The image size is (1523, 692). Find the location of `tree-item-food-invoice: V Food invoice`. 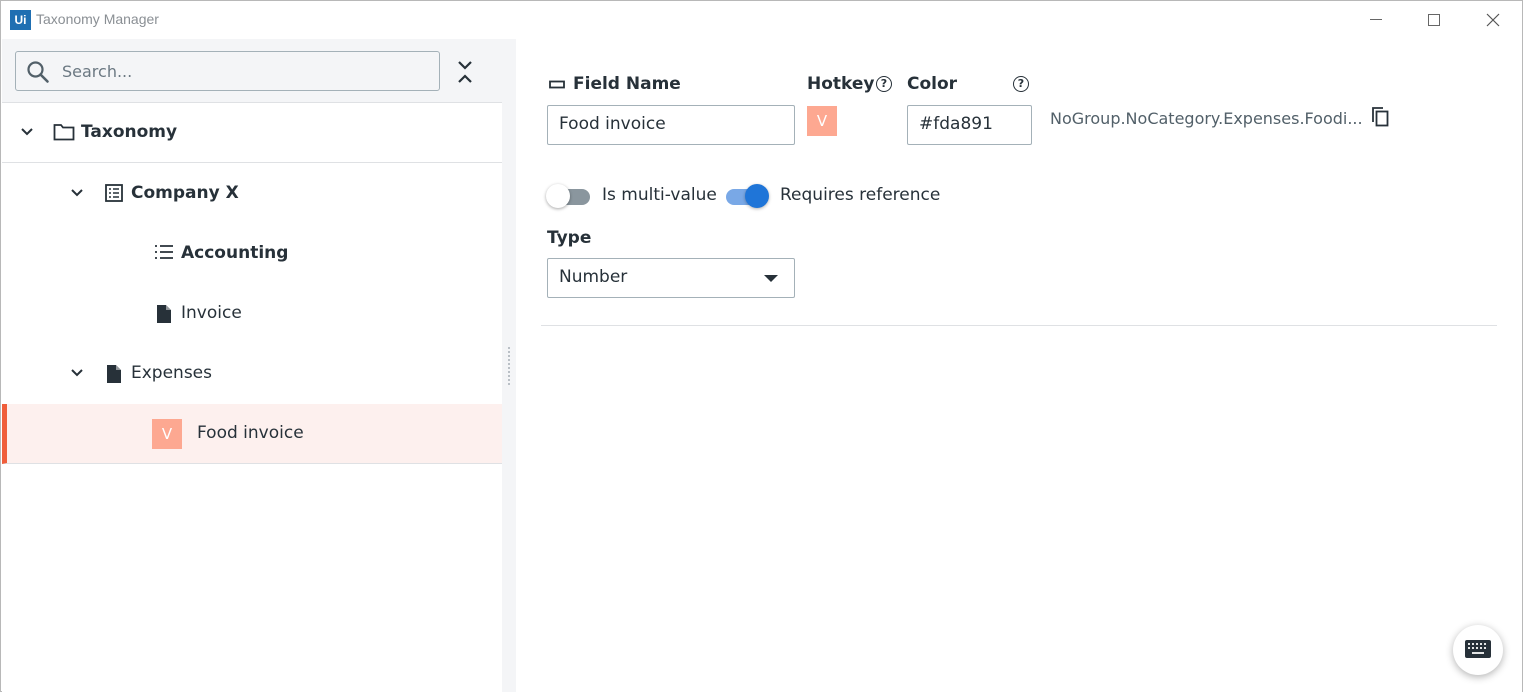

tree-item-food-invoice: V Food invoice is located at coordinates (252, 434).